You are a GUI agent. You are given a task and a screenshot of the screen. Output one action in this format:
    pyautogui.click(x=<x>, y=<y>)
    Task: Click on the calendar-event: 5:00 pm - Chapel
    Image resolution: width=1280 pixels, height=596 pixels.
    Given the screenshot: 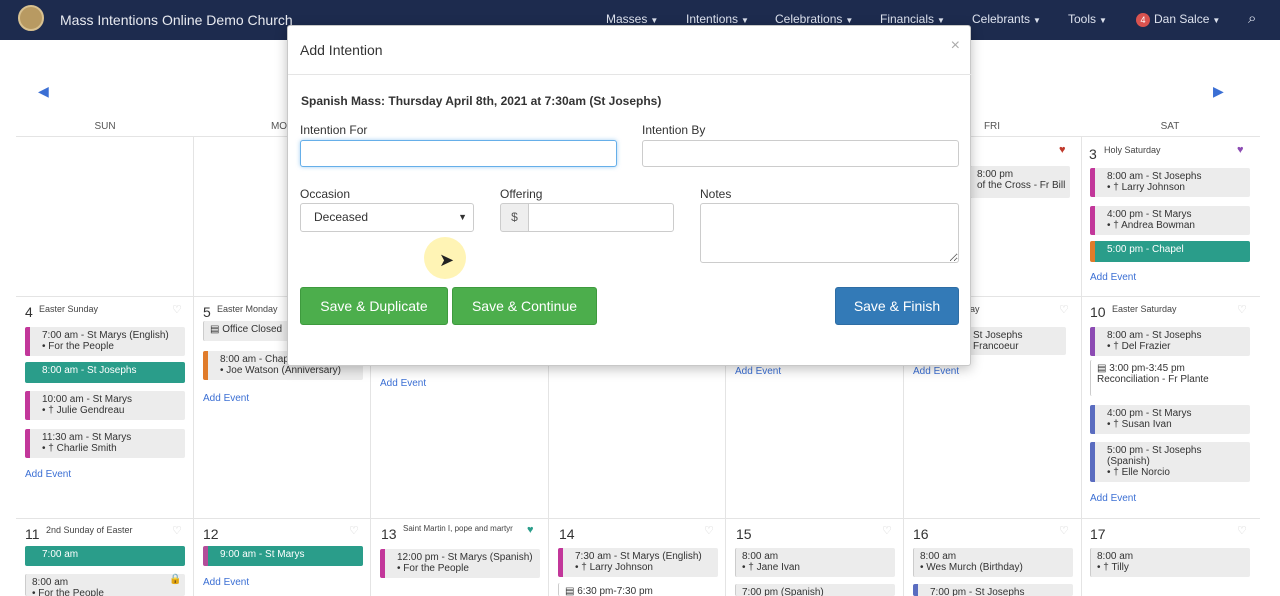 What is the action you would take?
    pyautogui.click(x=1170, y=251)
    